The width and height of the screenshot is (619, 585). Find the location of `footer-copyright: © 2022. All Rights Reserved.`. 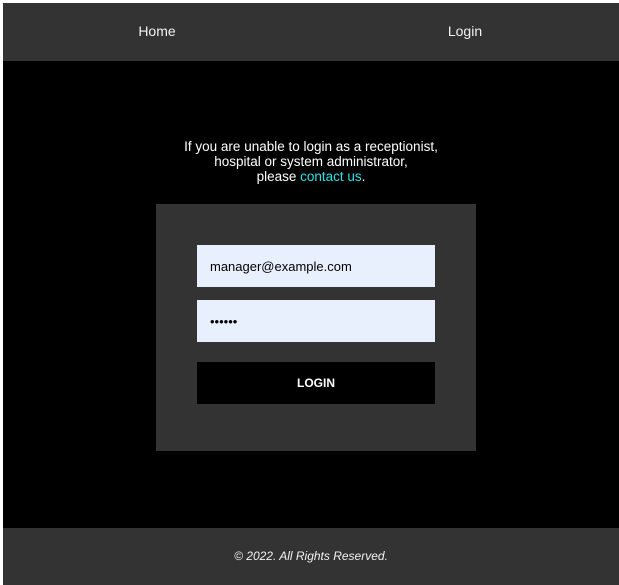

footer-copyright: © 2022. All Rights Reserved. is located at coordinates (311, 556).